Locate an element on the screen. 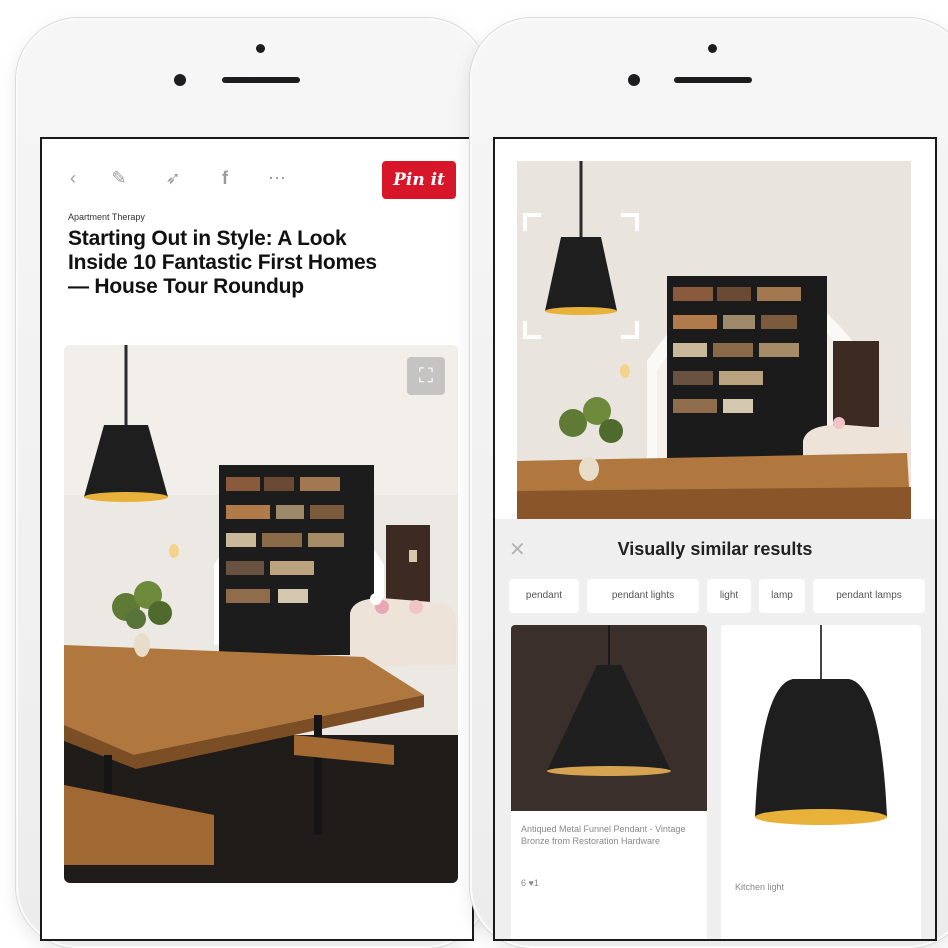 The height and width of the screenshot is (948, 948). chip-pendant-lights: pendant lights is located at coordinates (643, 596).